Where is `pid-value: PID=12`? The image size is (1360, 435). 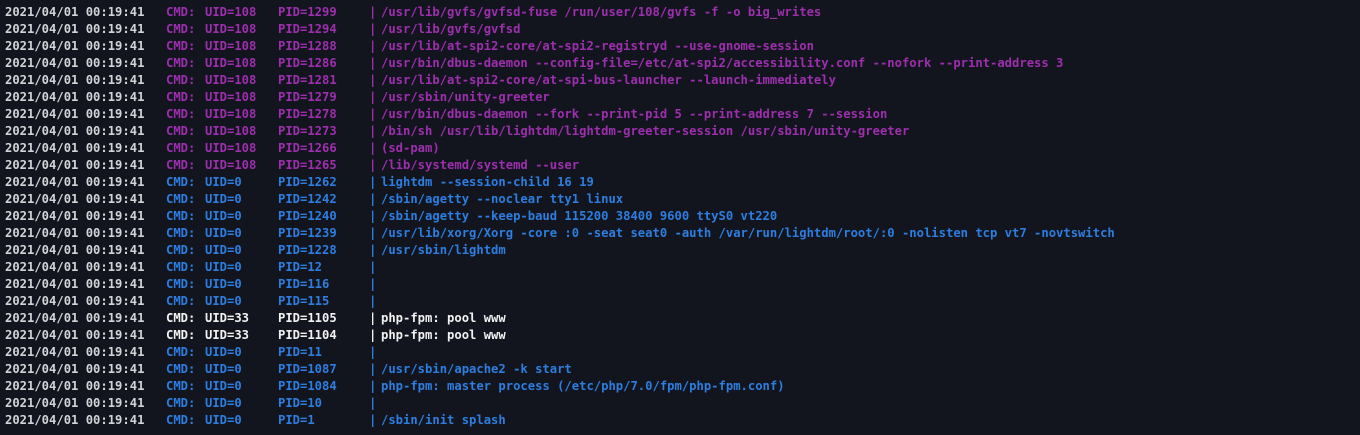 pid-value: PID=12 is located at coordinates (300, 267).